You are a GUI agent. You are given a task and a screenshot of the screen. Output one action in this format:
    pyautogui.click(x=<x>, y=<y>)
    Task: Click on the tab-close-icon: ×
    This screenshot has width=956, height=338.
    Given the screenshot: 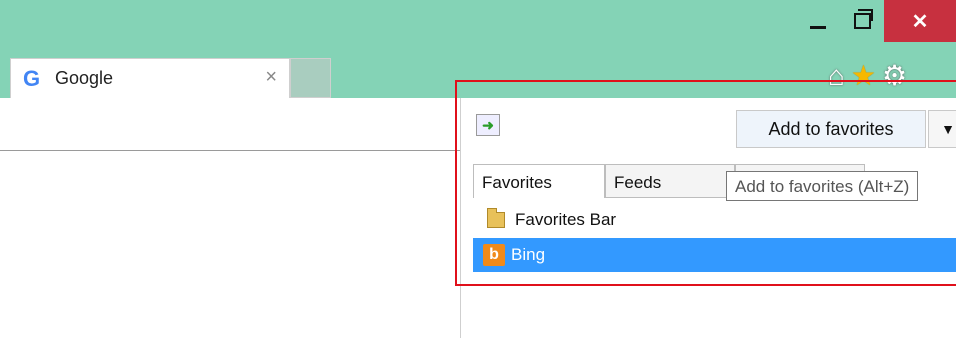 What is the action you would take?
    pyautogui.click(x=271, y=77)
    